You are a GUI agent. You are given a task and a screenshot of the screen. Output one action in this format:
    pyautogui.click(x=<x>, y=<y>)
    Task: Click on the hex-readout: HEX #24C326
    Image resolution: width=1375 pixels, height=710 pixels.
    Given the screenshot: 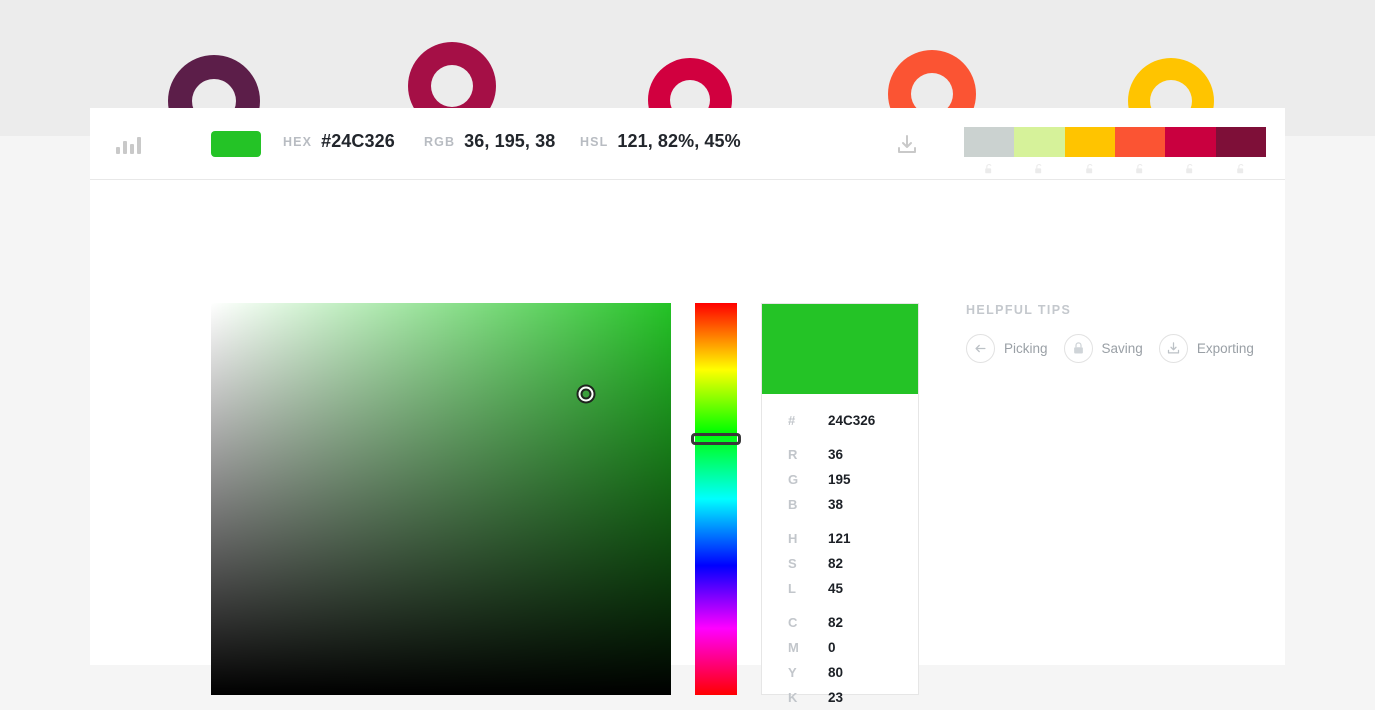 What is the action you would take?
    pyautogui.click(x=339, y=141)
    